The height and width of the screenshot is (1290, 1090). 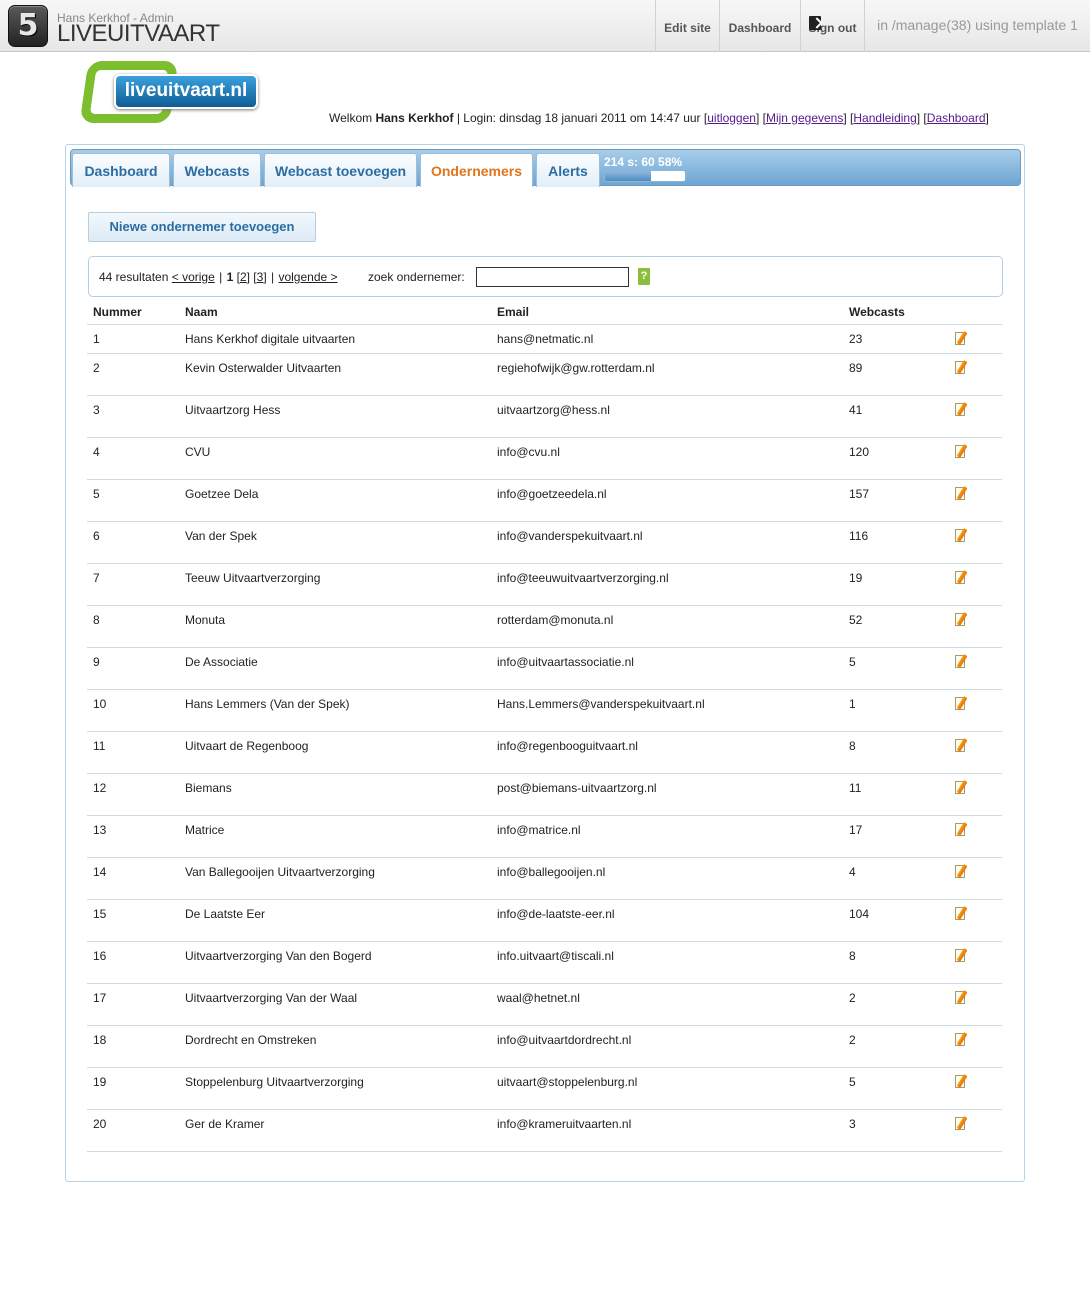 I want to click on row-number: 15, so click(x=100, y=914).